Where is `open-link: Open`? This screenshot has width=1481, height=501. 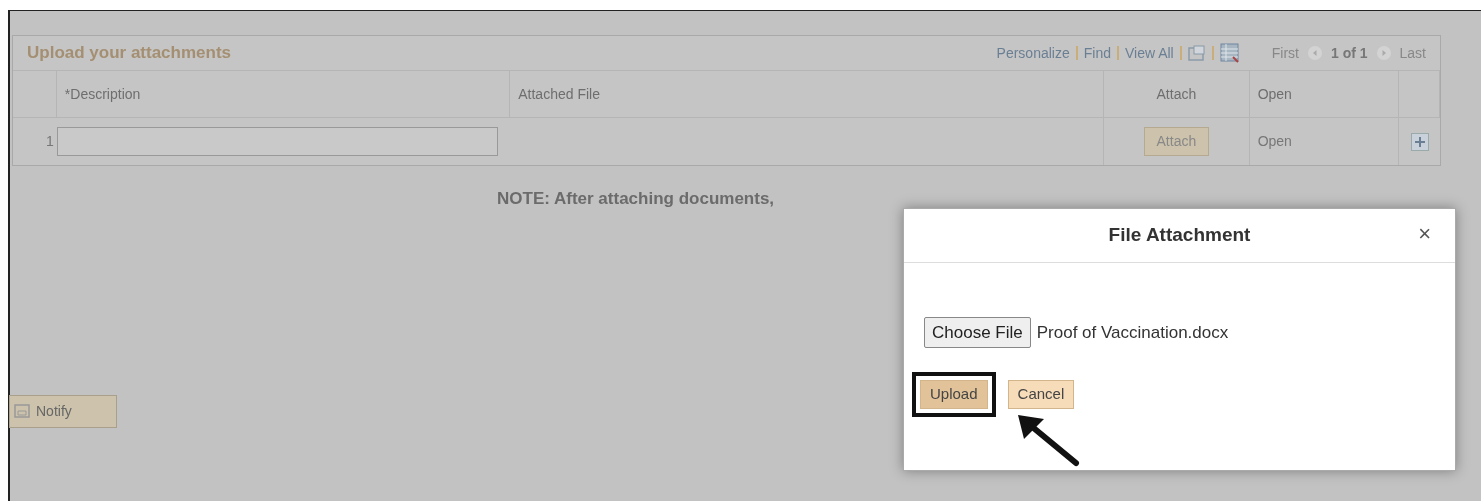
open-link: Open is located at coordinates (1274, 141).